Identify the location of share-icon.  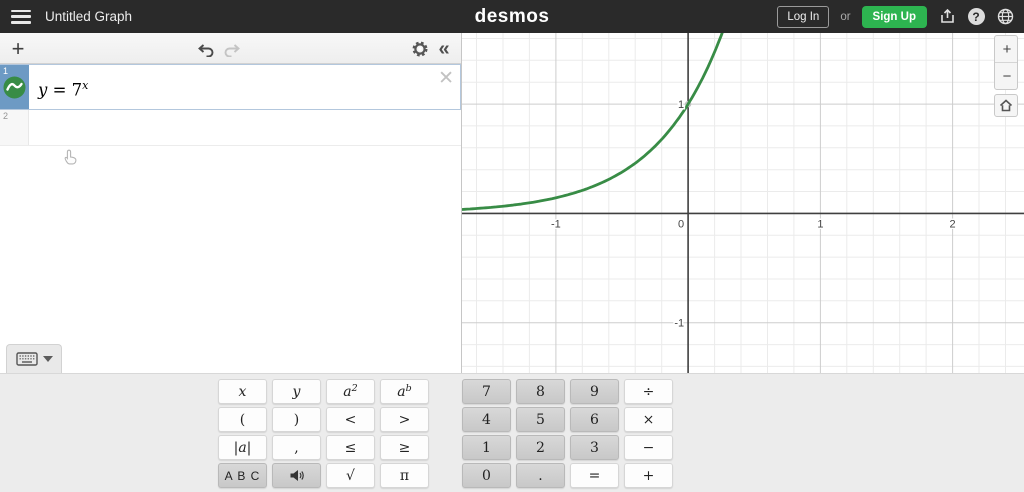
(947, 17).